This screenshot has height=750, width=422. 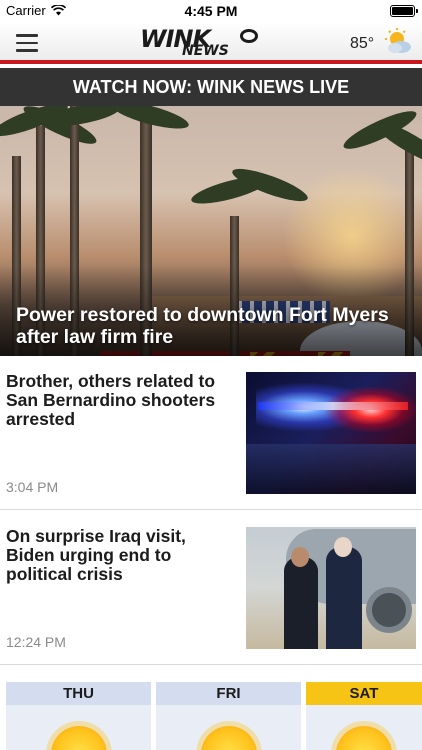 I want to click on logo-eye-icon, so click(x=249, y=36).